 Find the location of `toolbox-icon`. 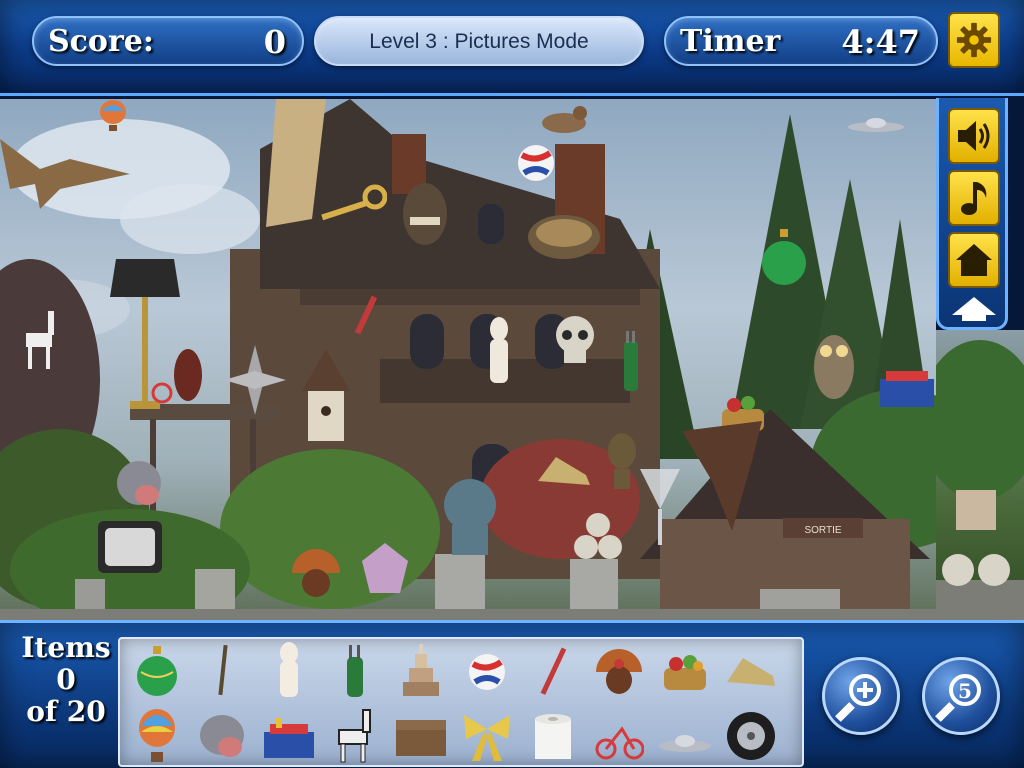

toolbox-icon is located at coordinates (289, 738).